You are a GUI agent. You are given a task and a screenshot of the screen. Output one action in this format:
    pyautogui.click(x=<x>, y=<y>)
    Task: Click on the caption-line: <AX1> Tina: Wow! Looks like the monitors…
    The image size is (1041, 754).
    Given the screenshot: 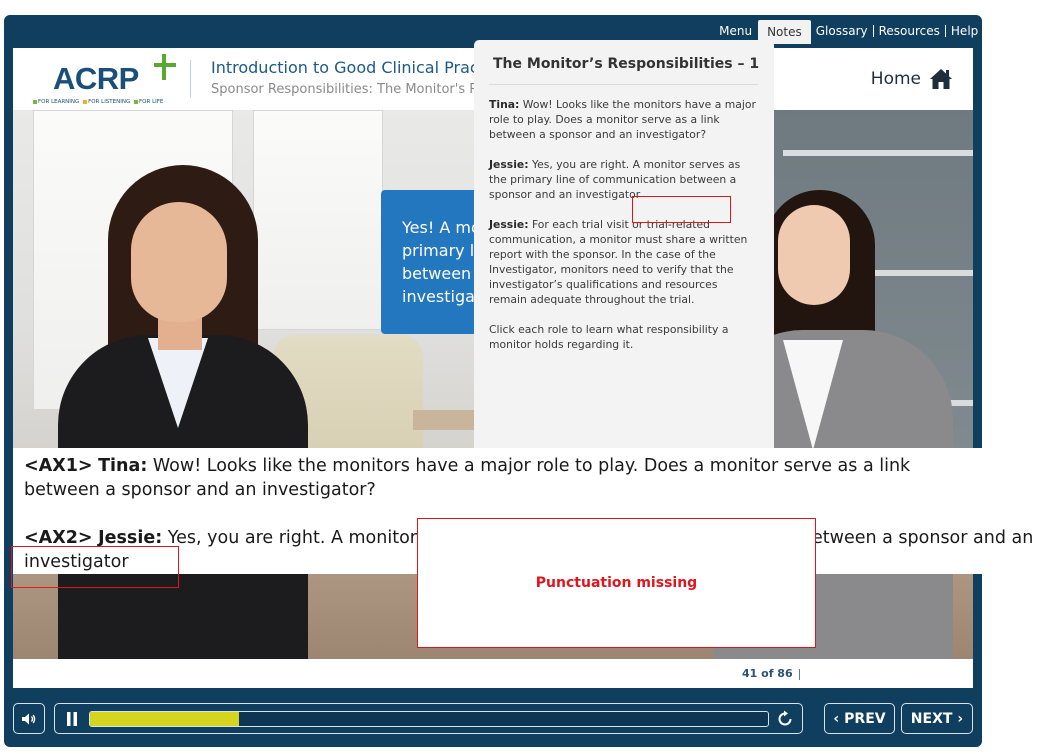 What is the action you would take?
    pyautogui.click(x=503, y=478)
    